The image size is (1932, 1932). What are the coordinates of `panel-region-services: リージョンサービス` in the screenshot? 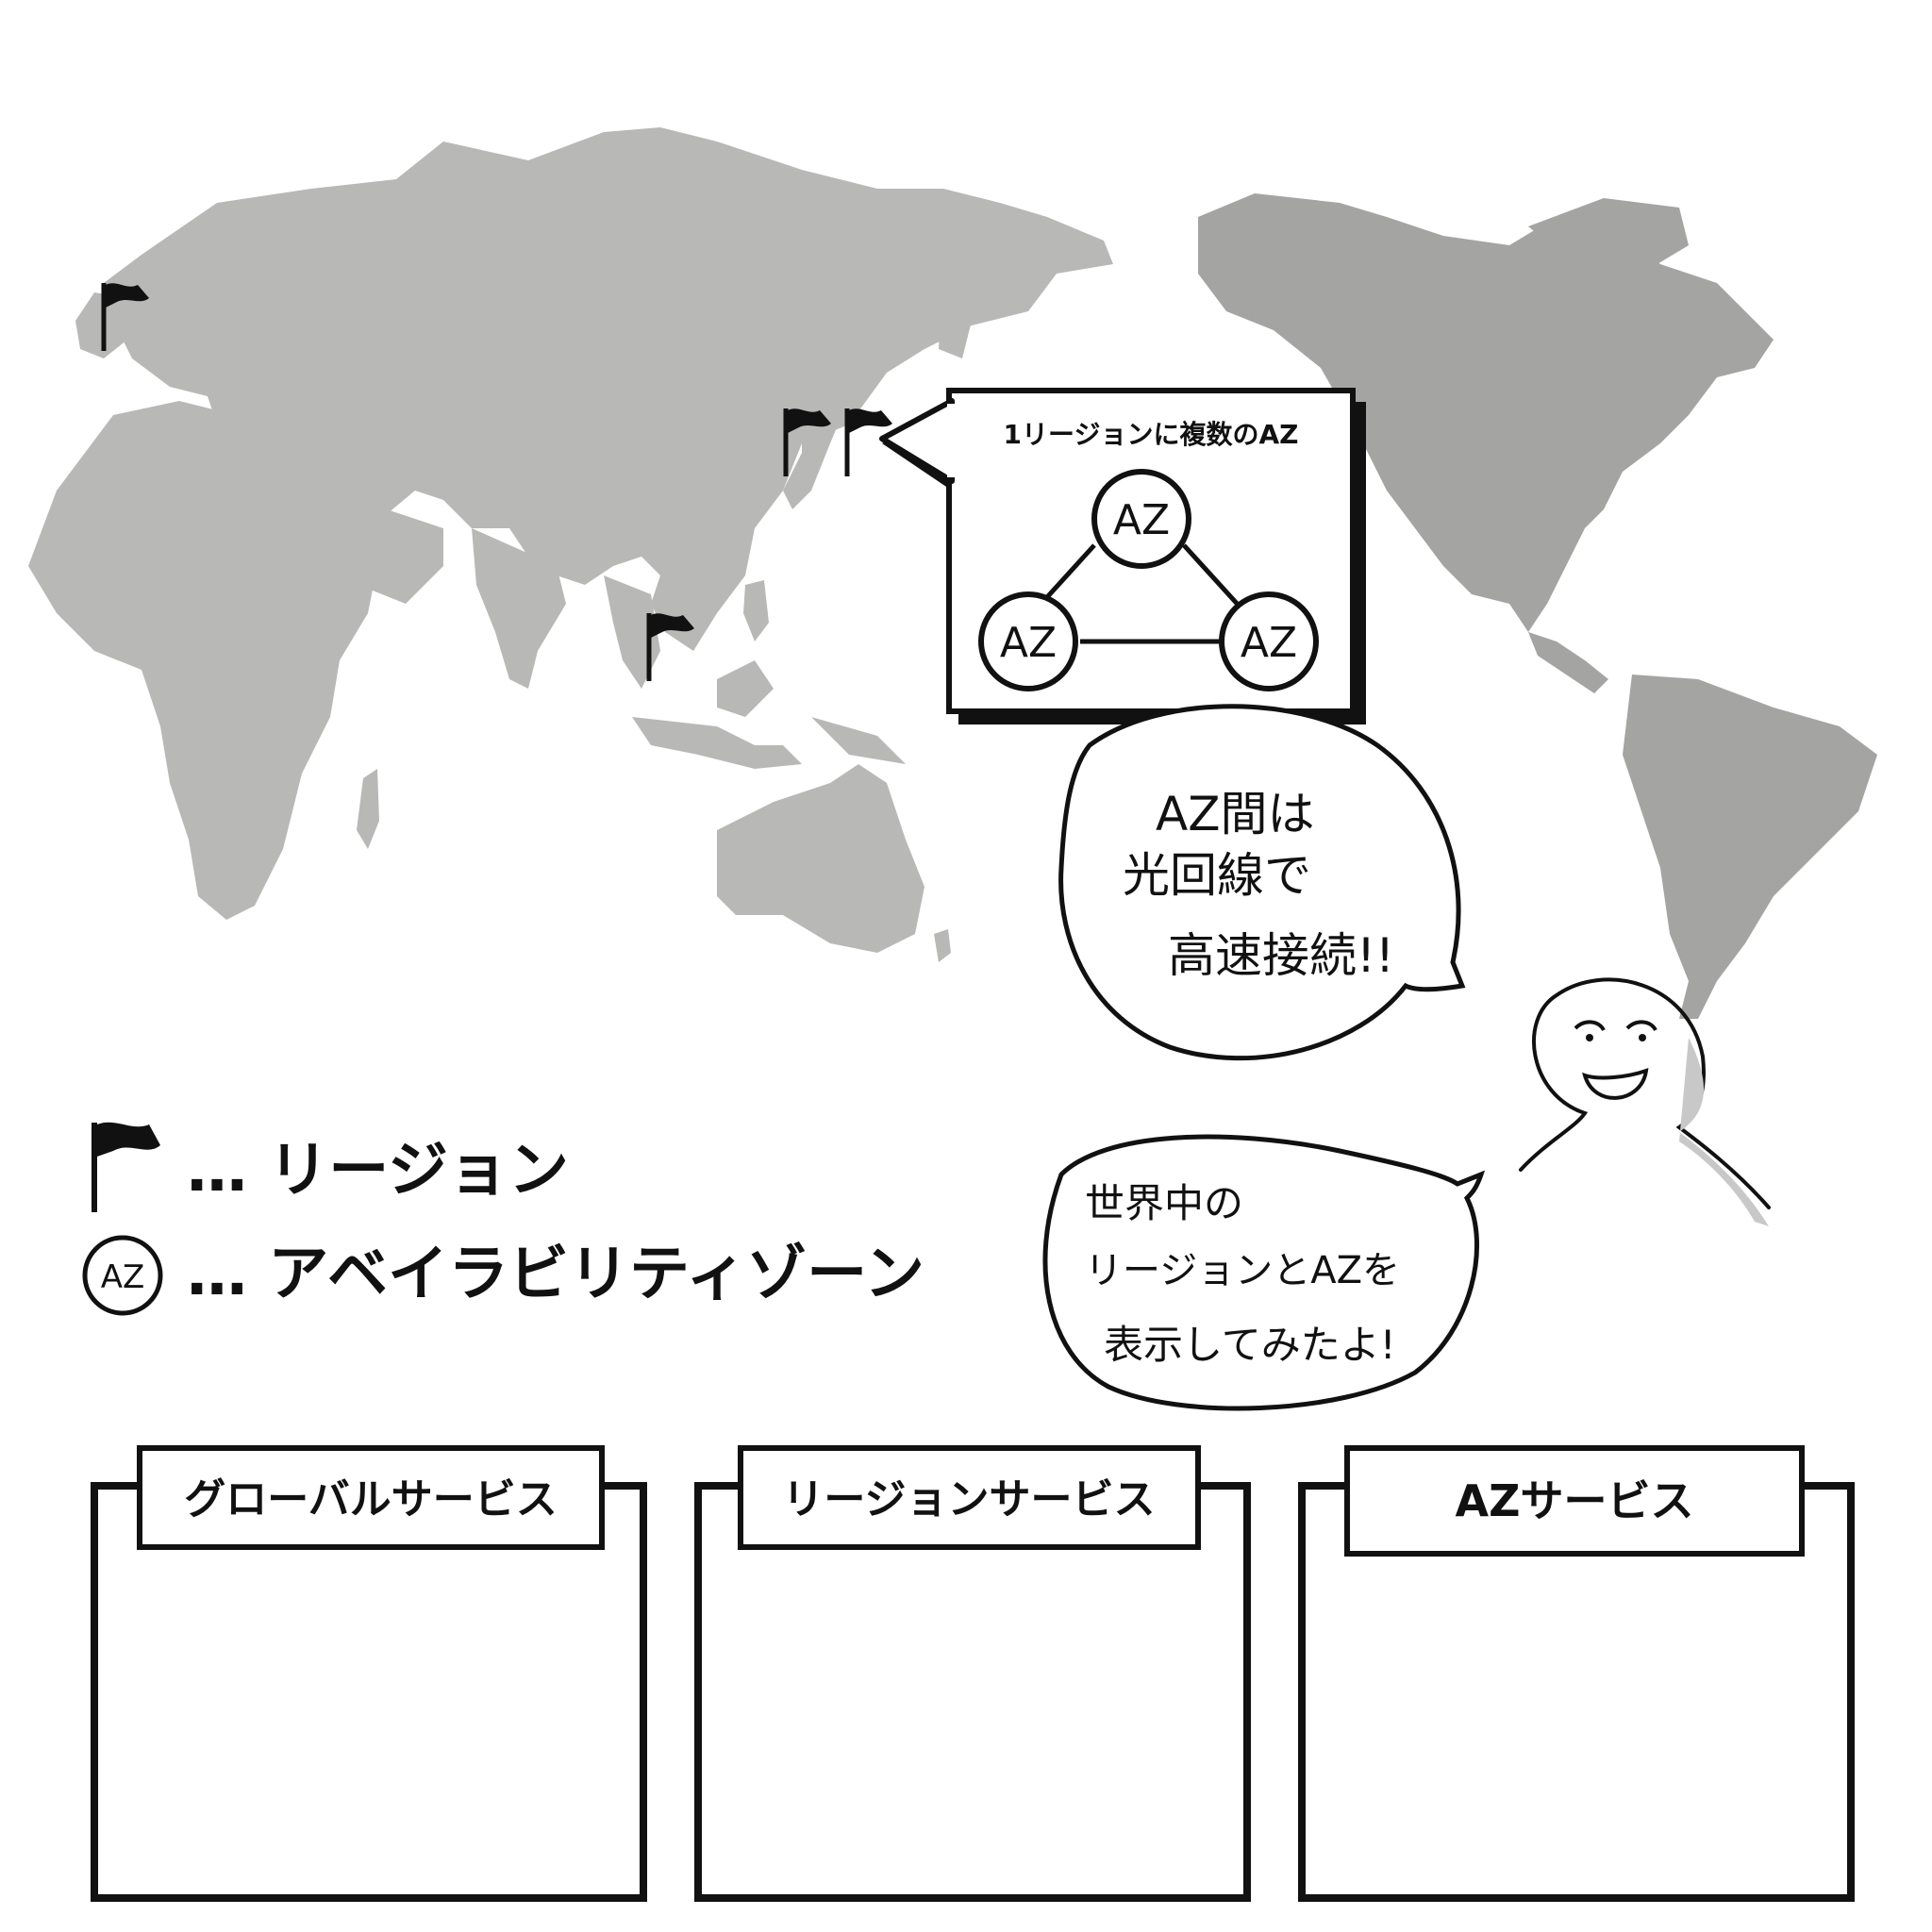 It's located at (972, 1674).